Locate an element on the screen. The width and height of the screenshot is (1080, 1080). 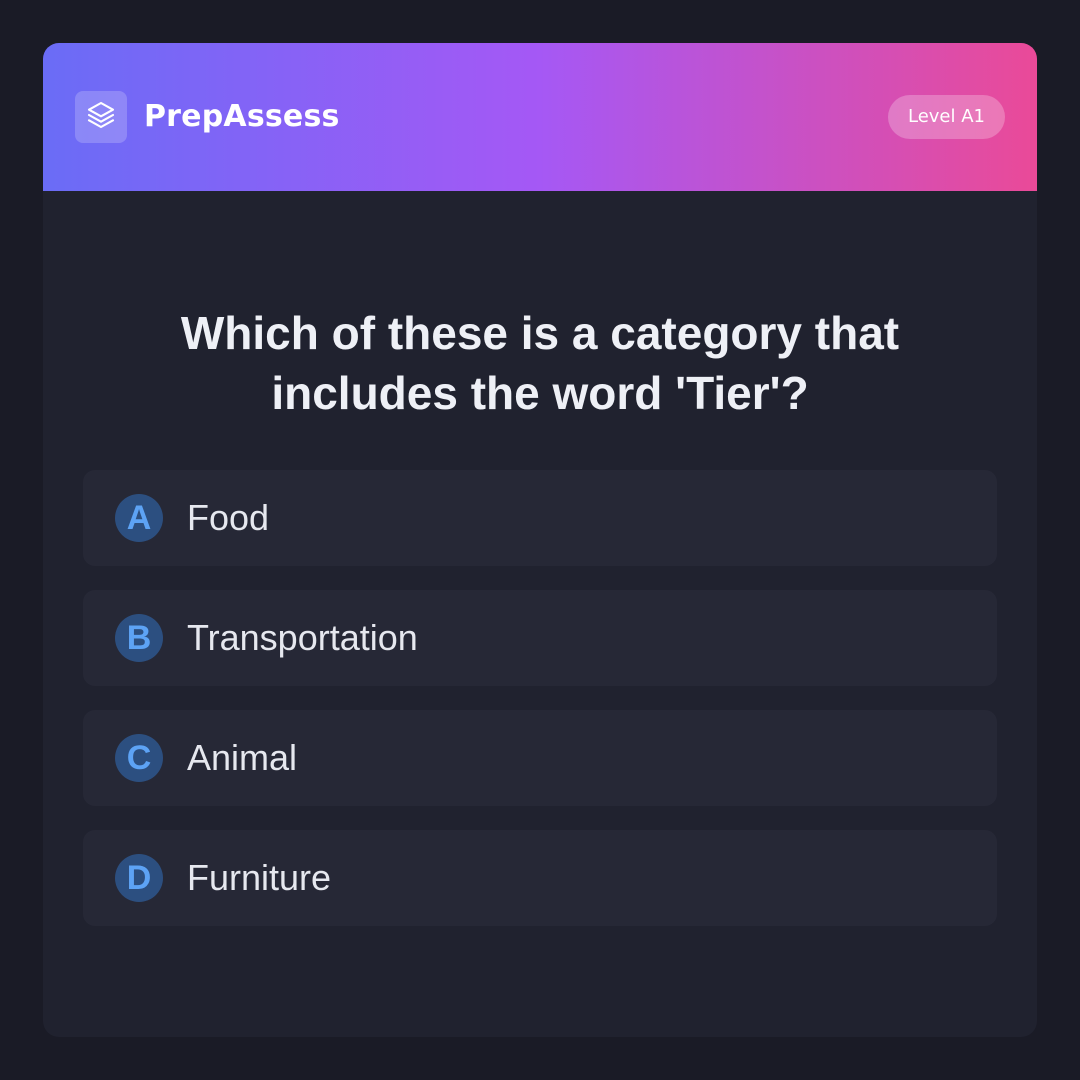
option-letter-badge: D is located at coordinates (139, 878).